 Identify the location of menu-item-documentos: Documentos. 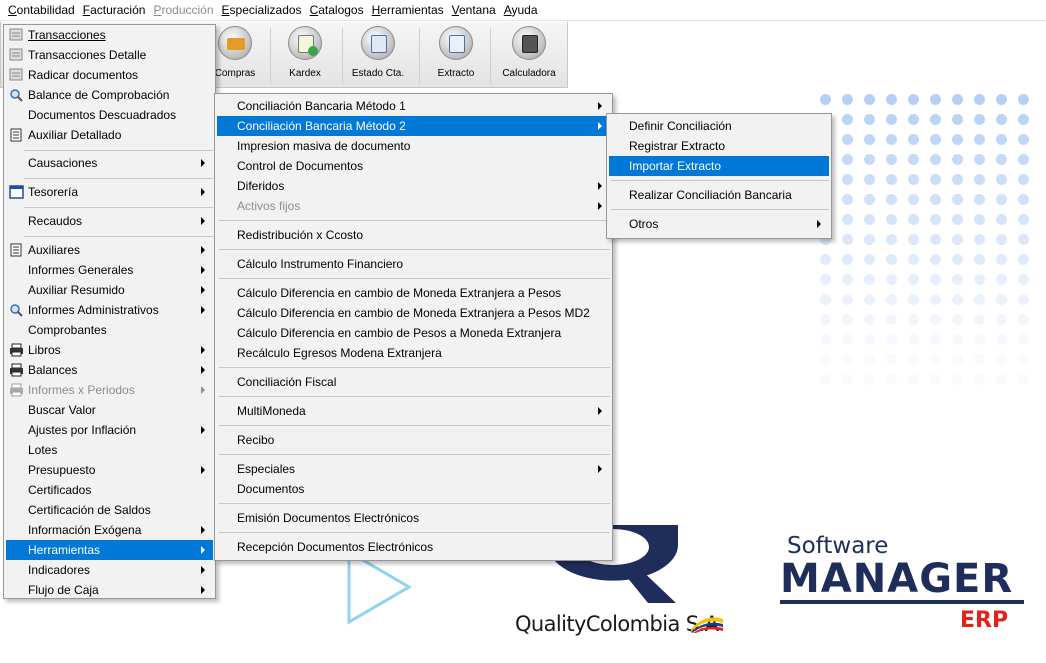
(413, 489).